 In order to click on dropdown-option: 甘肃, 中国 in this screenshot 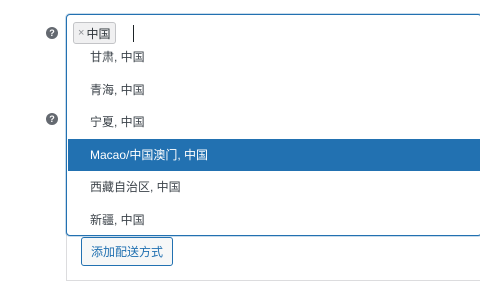, I will do `click(274, 57)`.